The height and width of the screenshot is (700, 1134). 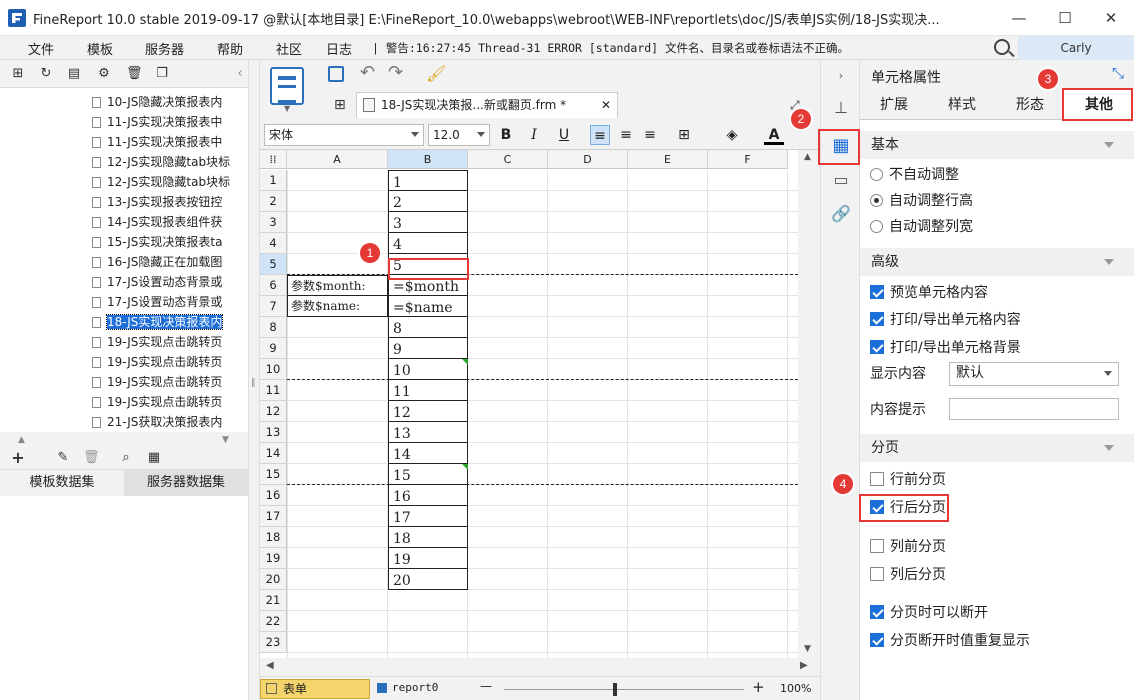 What do you see at coordinates (161, 162) in the screenshot?
I see `tree-item: 12-JS实现隐藏tab块标` at bounding box center [161, 162].